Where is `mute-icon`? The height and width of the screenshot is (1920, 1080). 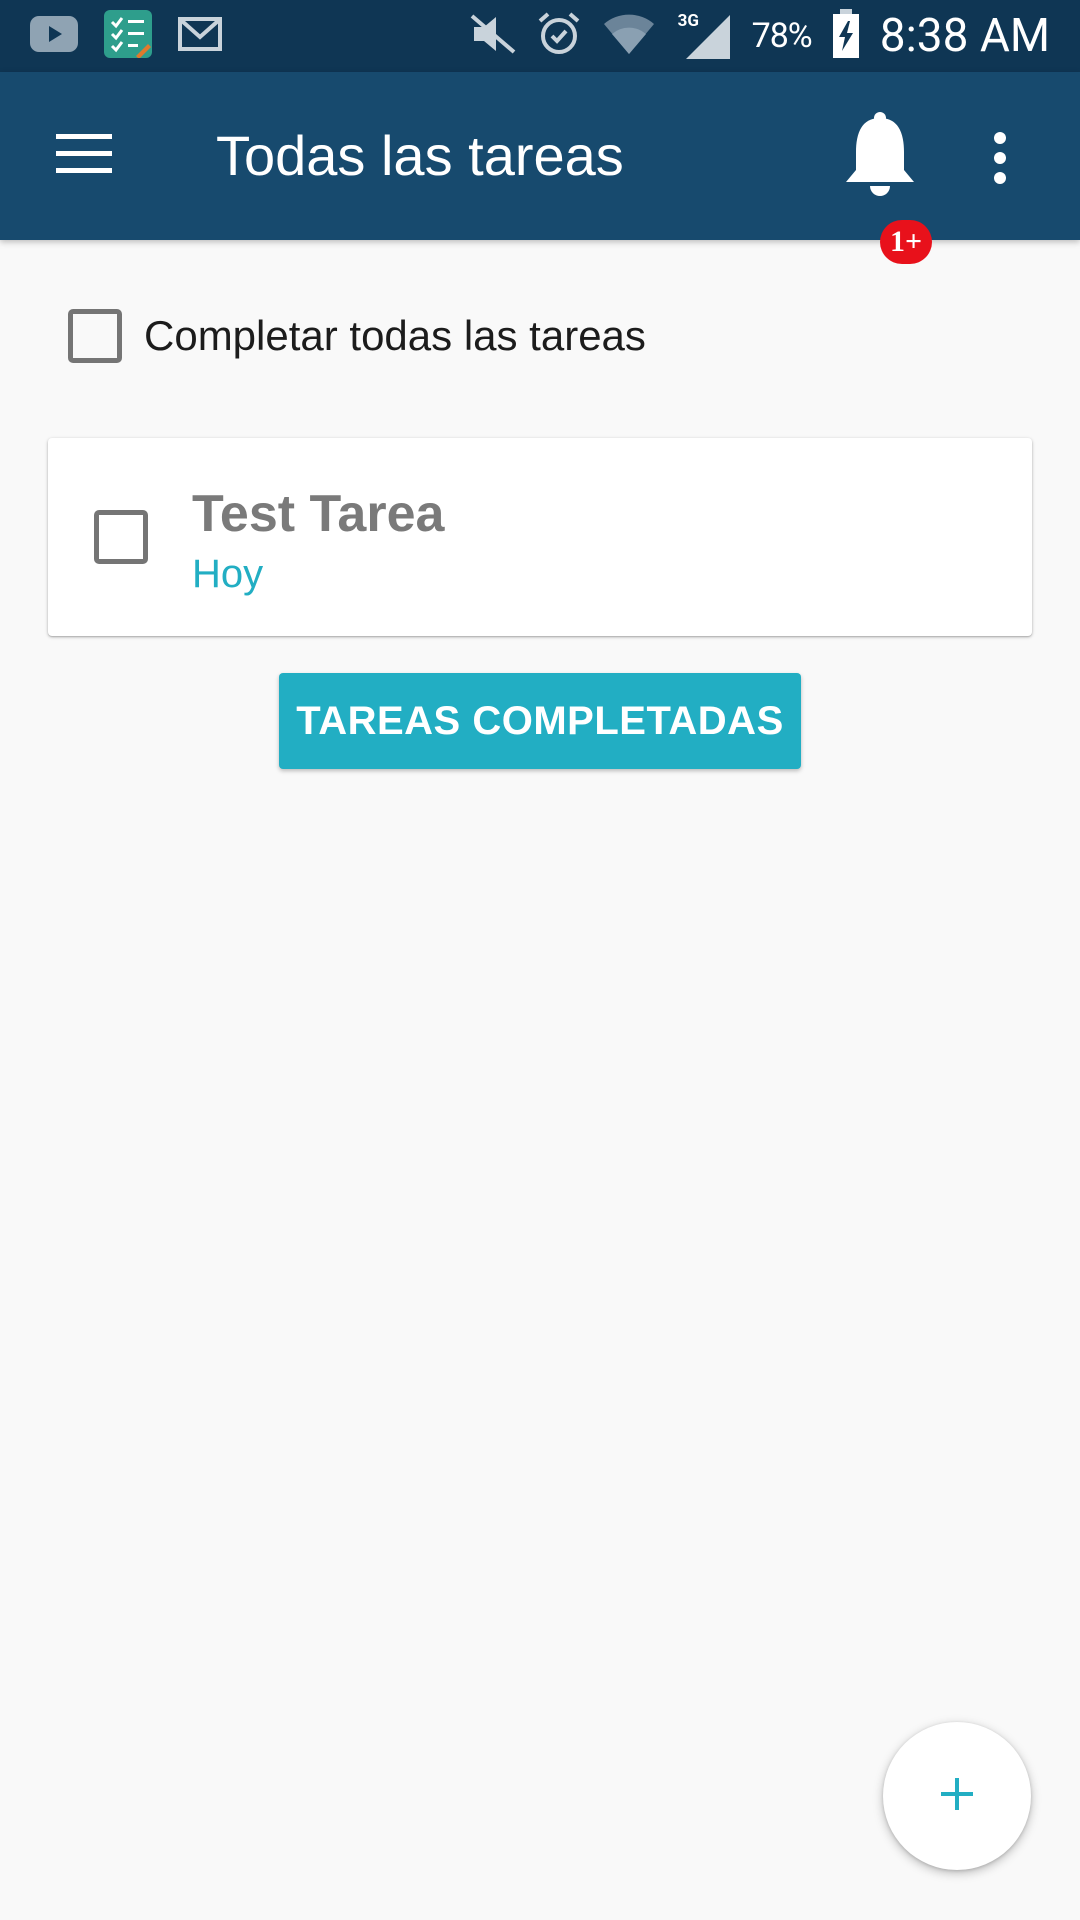
mute-icon is located at coordinates (493, 36).